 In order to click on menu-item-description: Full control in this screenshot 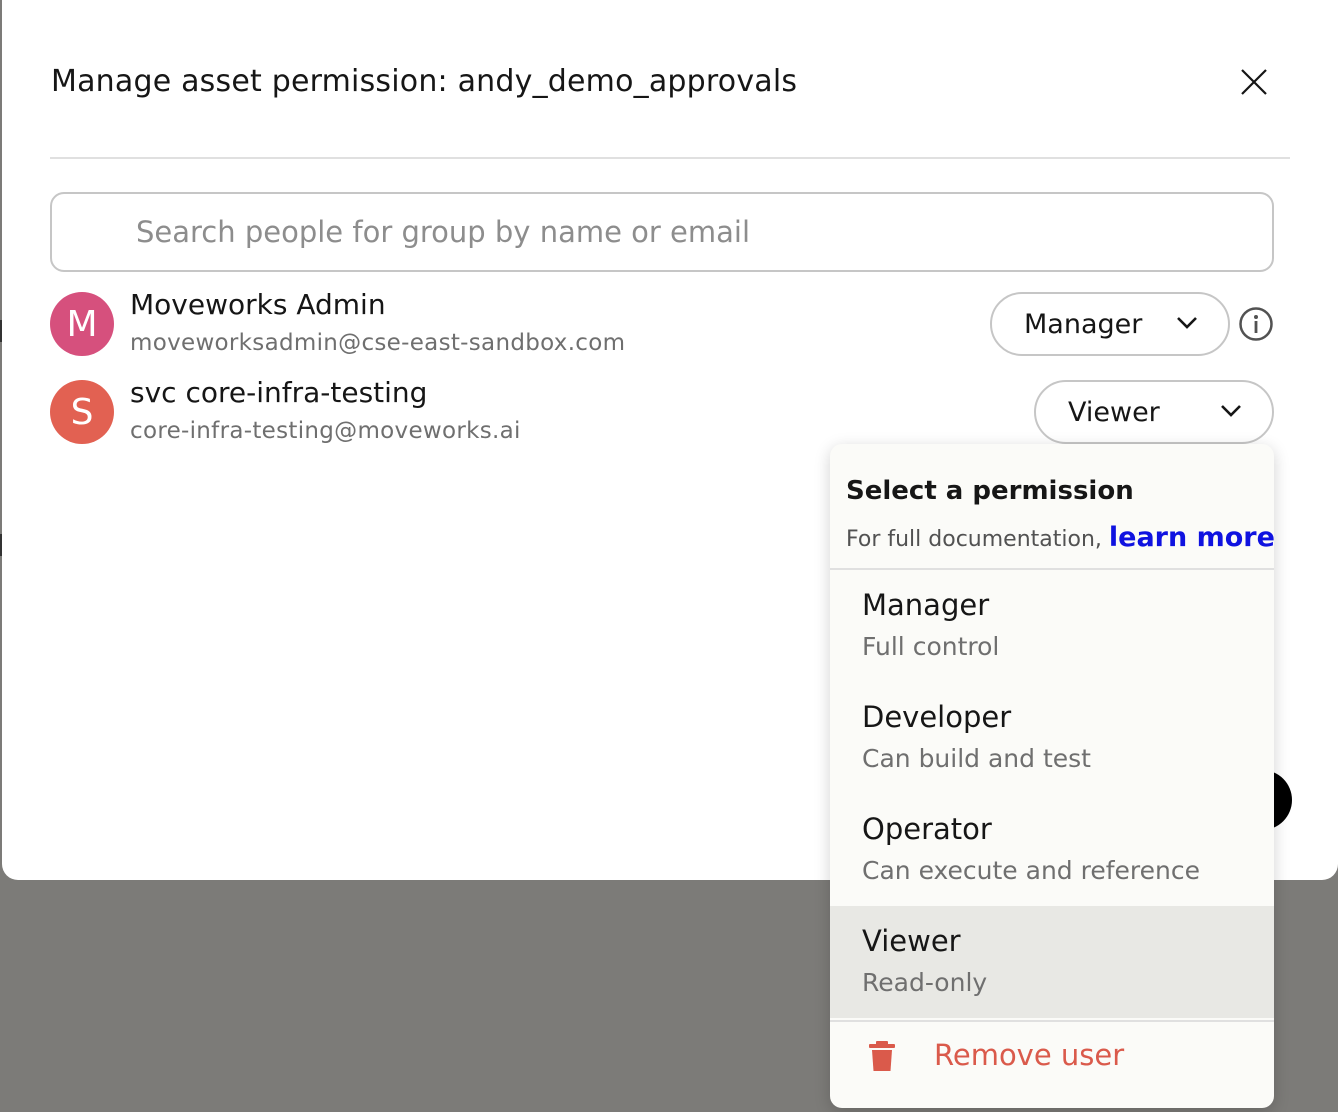, I will do `click(931, 646)`.